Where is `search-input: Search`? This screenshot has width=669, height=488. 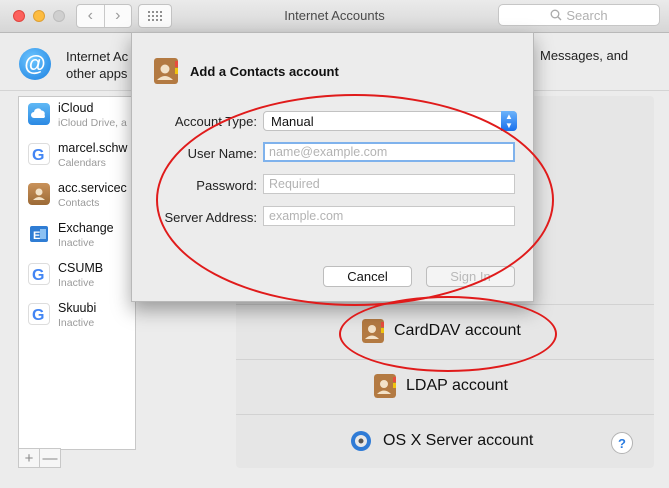
search-input: Search is located at coordinates (579, 15).